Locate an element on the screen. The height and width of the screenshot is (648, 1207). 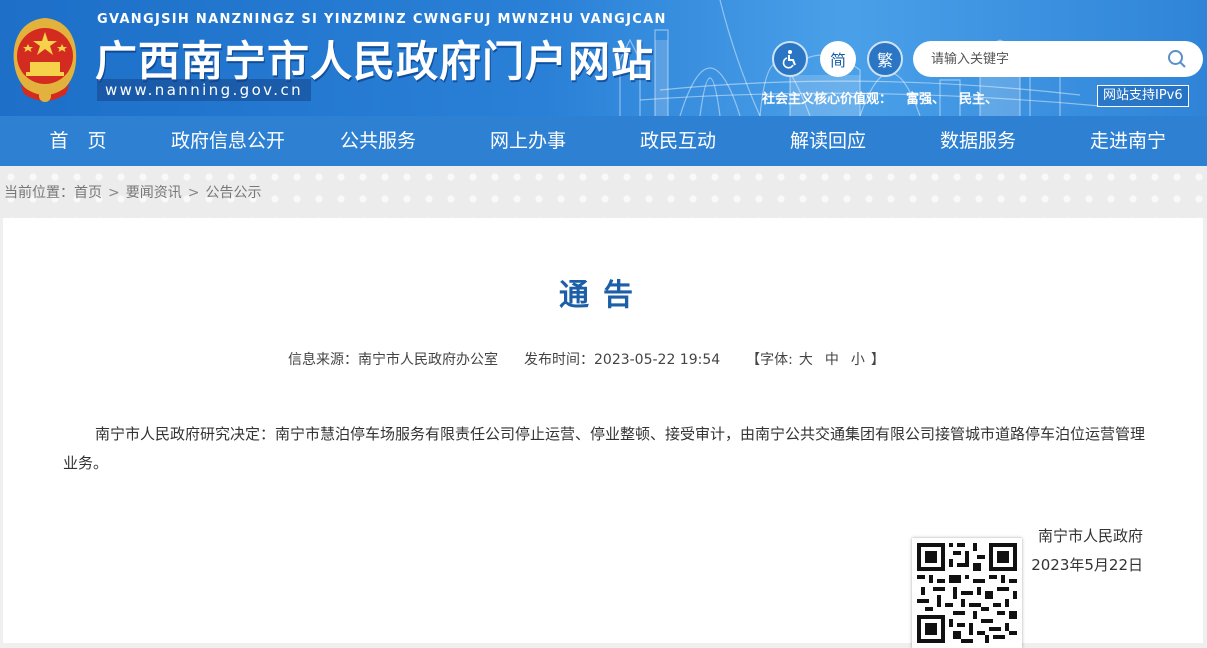
nav-item-public-services: 公共服务 is located at coordinates (378, 141).